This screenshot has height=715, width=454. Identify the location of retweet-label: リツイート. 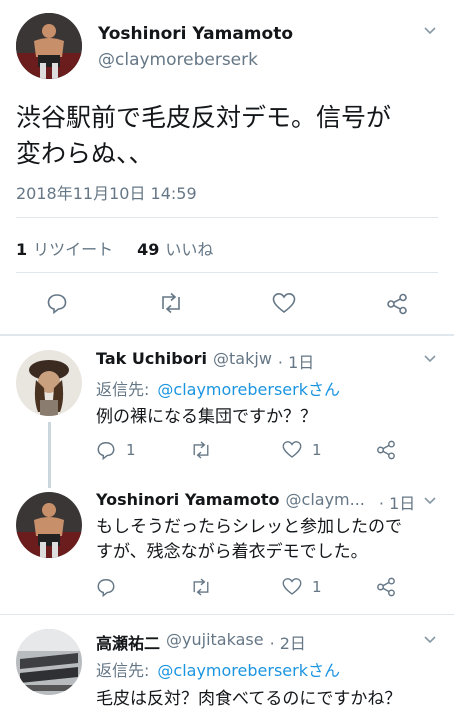
(73, 248).